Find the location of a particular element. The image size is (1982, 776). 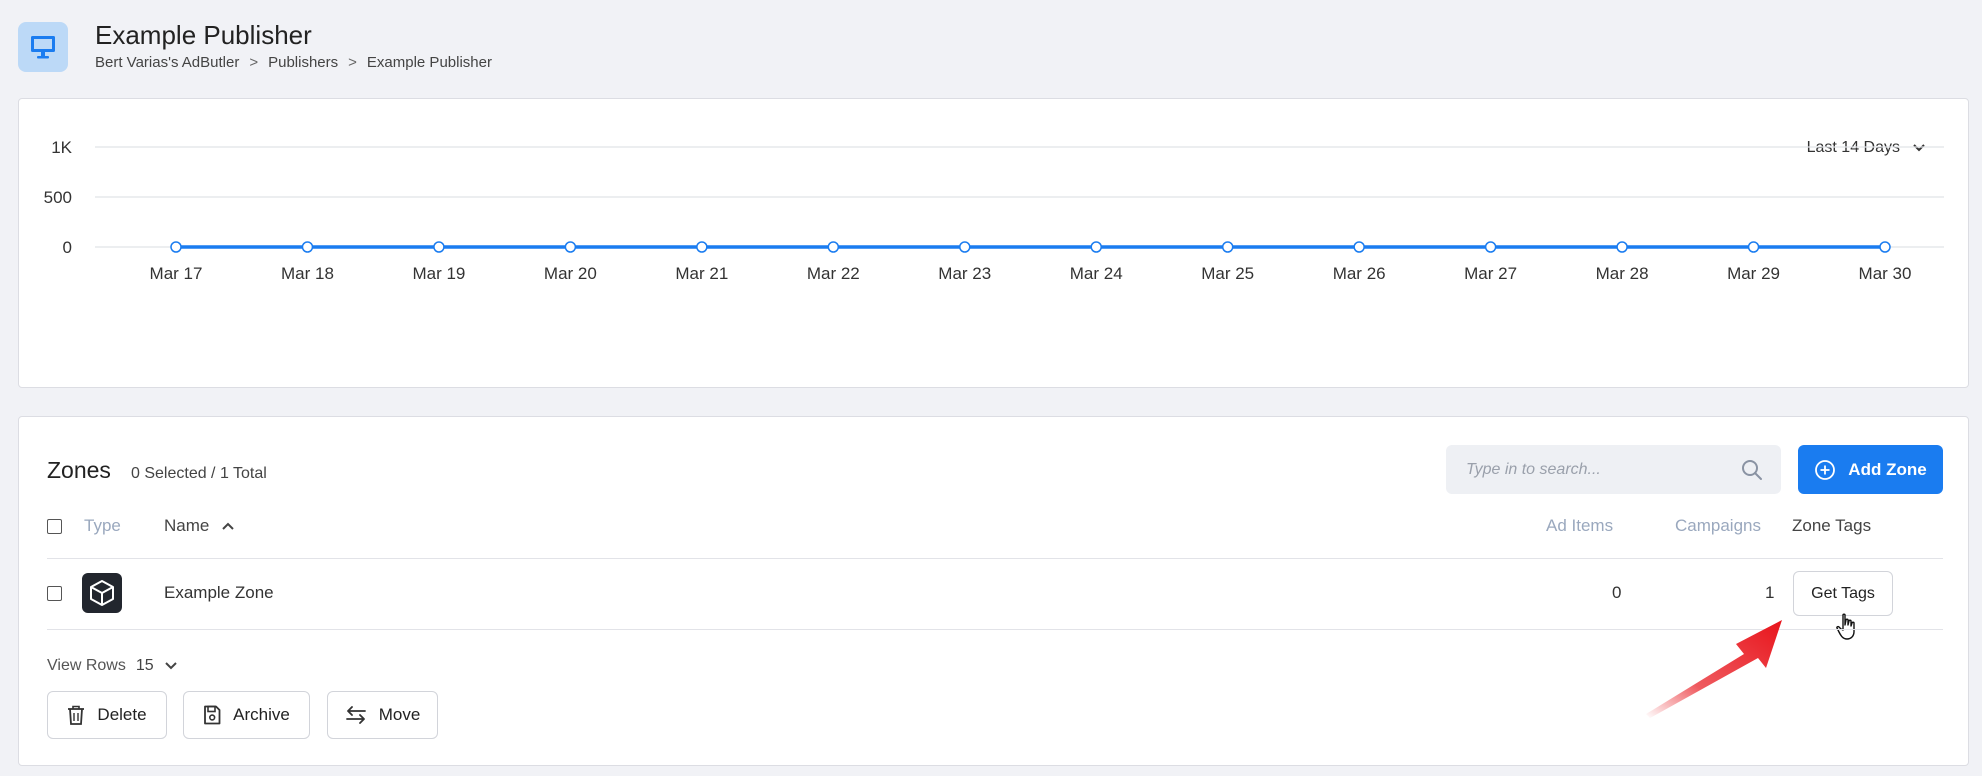

ad-items-count: 0 is located at coordinates (1617, 592).